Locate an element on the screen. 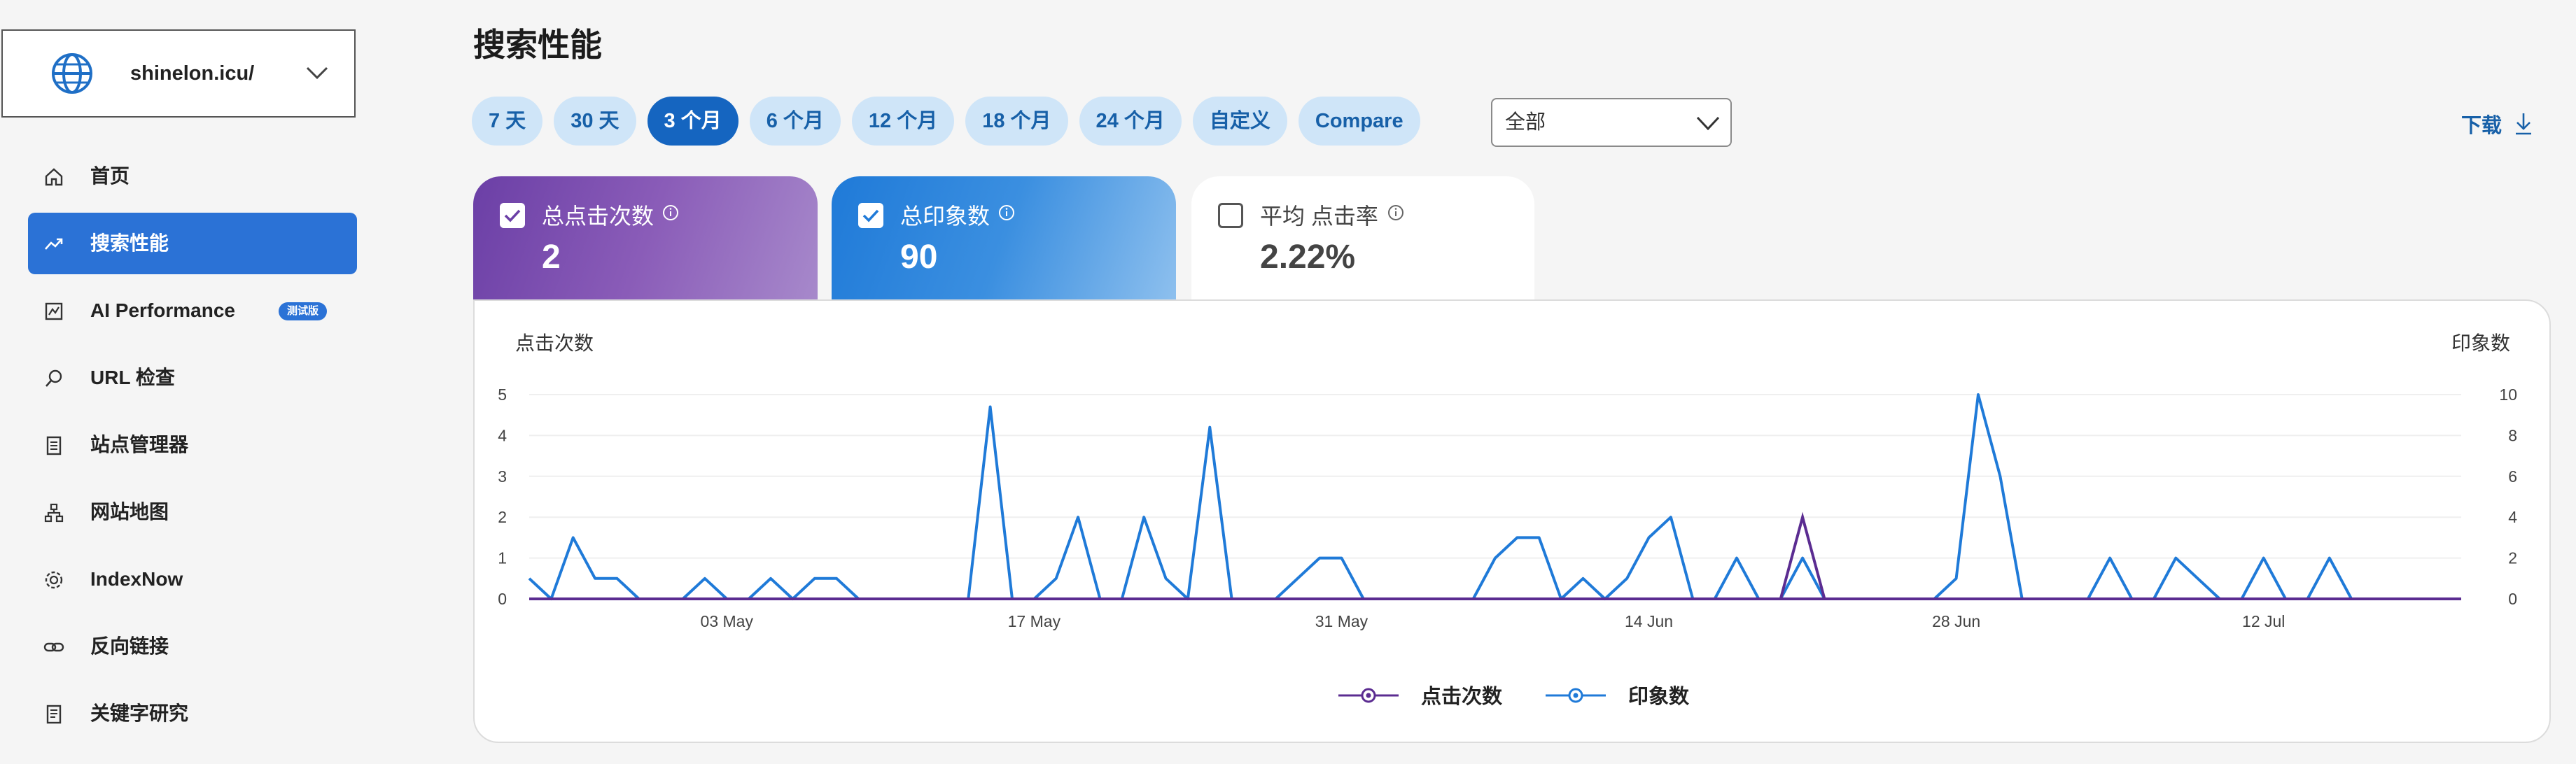 The height and width of the screenshot is (764, 2576). gear-icon is located at coordinates (54, 580).